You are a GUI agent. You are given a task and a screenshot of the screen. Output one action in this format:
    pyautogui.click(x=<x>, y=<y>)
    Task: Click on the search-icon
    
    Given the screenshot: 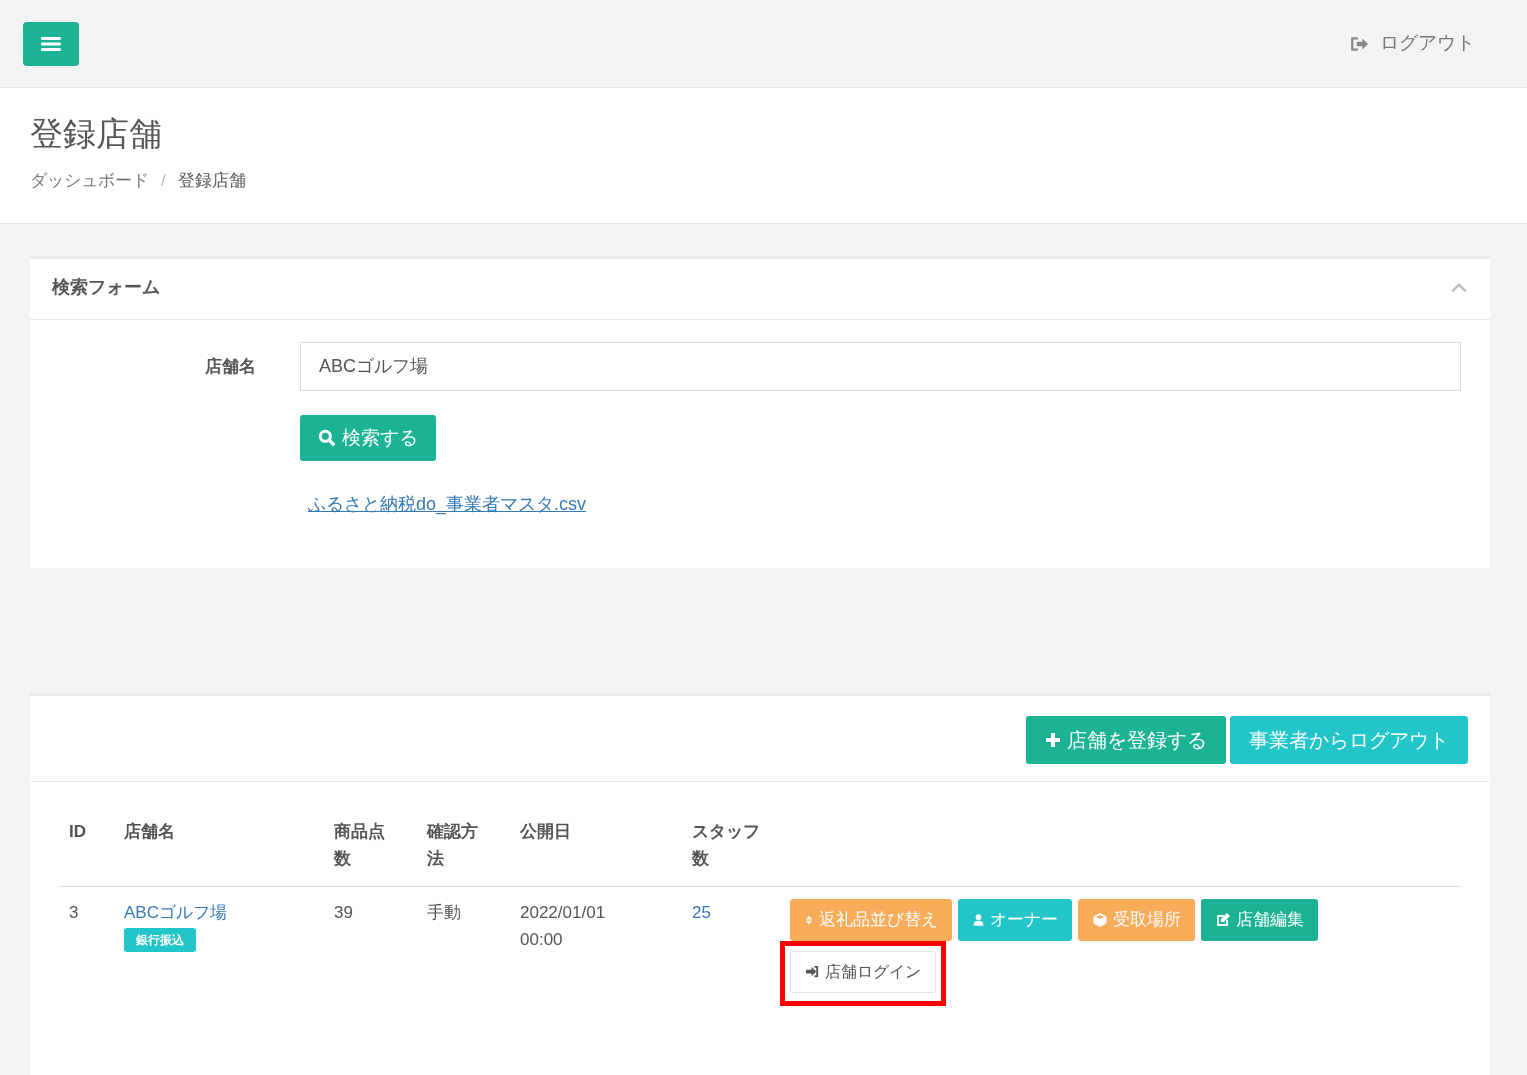 What is the action you would take?
    pyautogui.click(x=327, y=437)
    